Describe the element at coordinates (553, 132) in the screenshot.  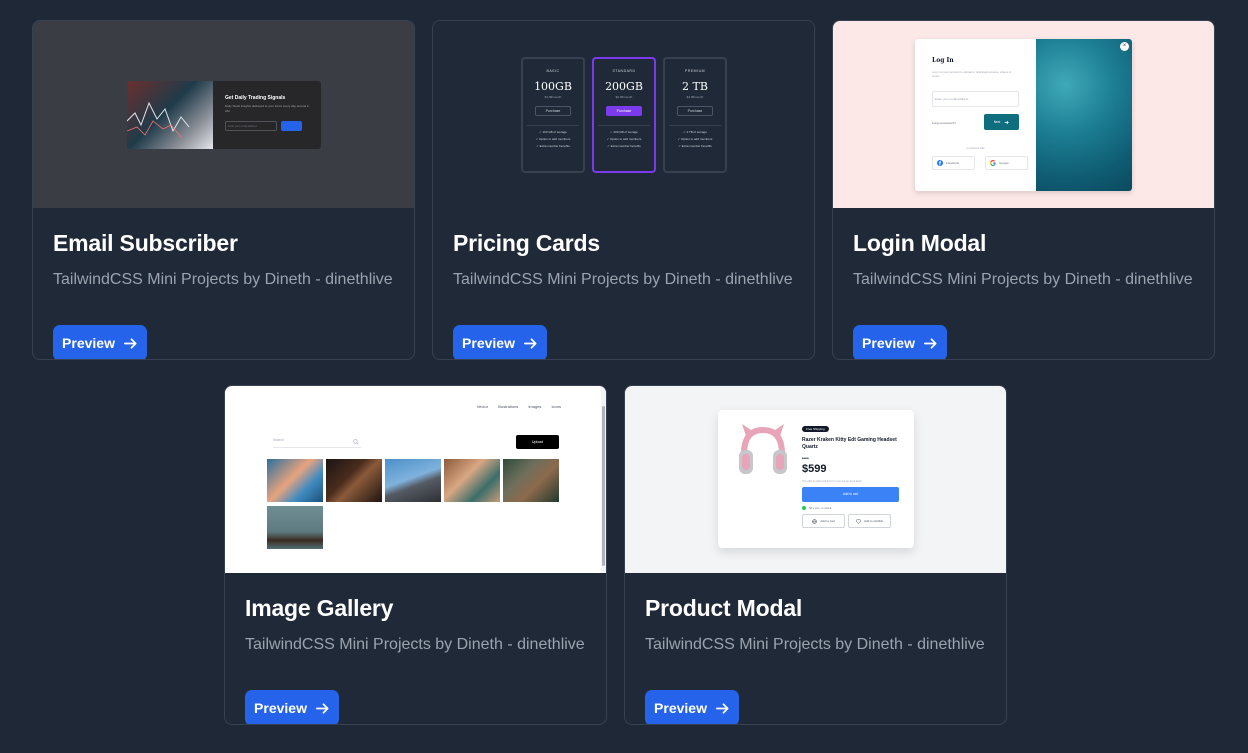
I see `plan-feature: ✓ 100 GB of storage` at that location.